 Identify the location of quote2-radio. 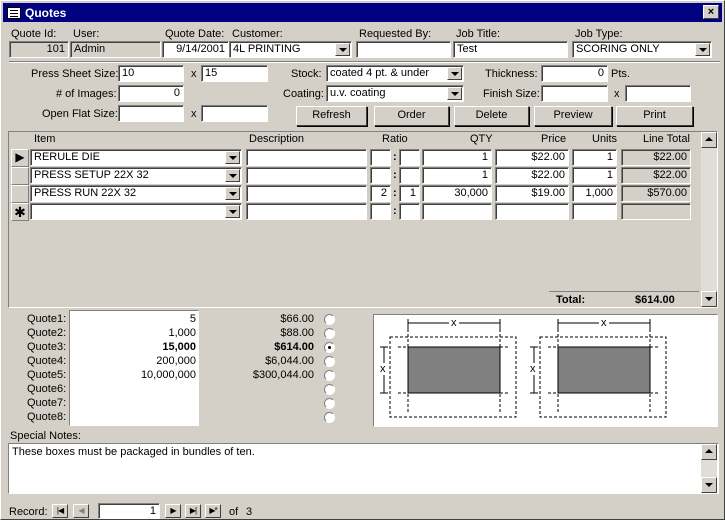
(329, 333).